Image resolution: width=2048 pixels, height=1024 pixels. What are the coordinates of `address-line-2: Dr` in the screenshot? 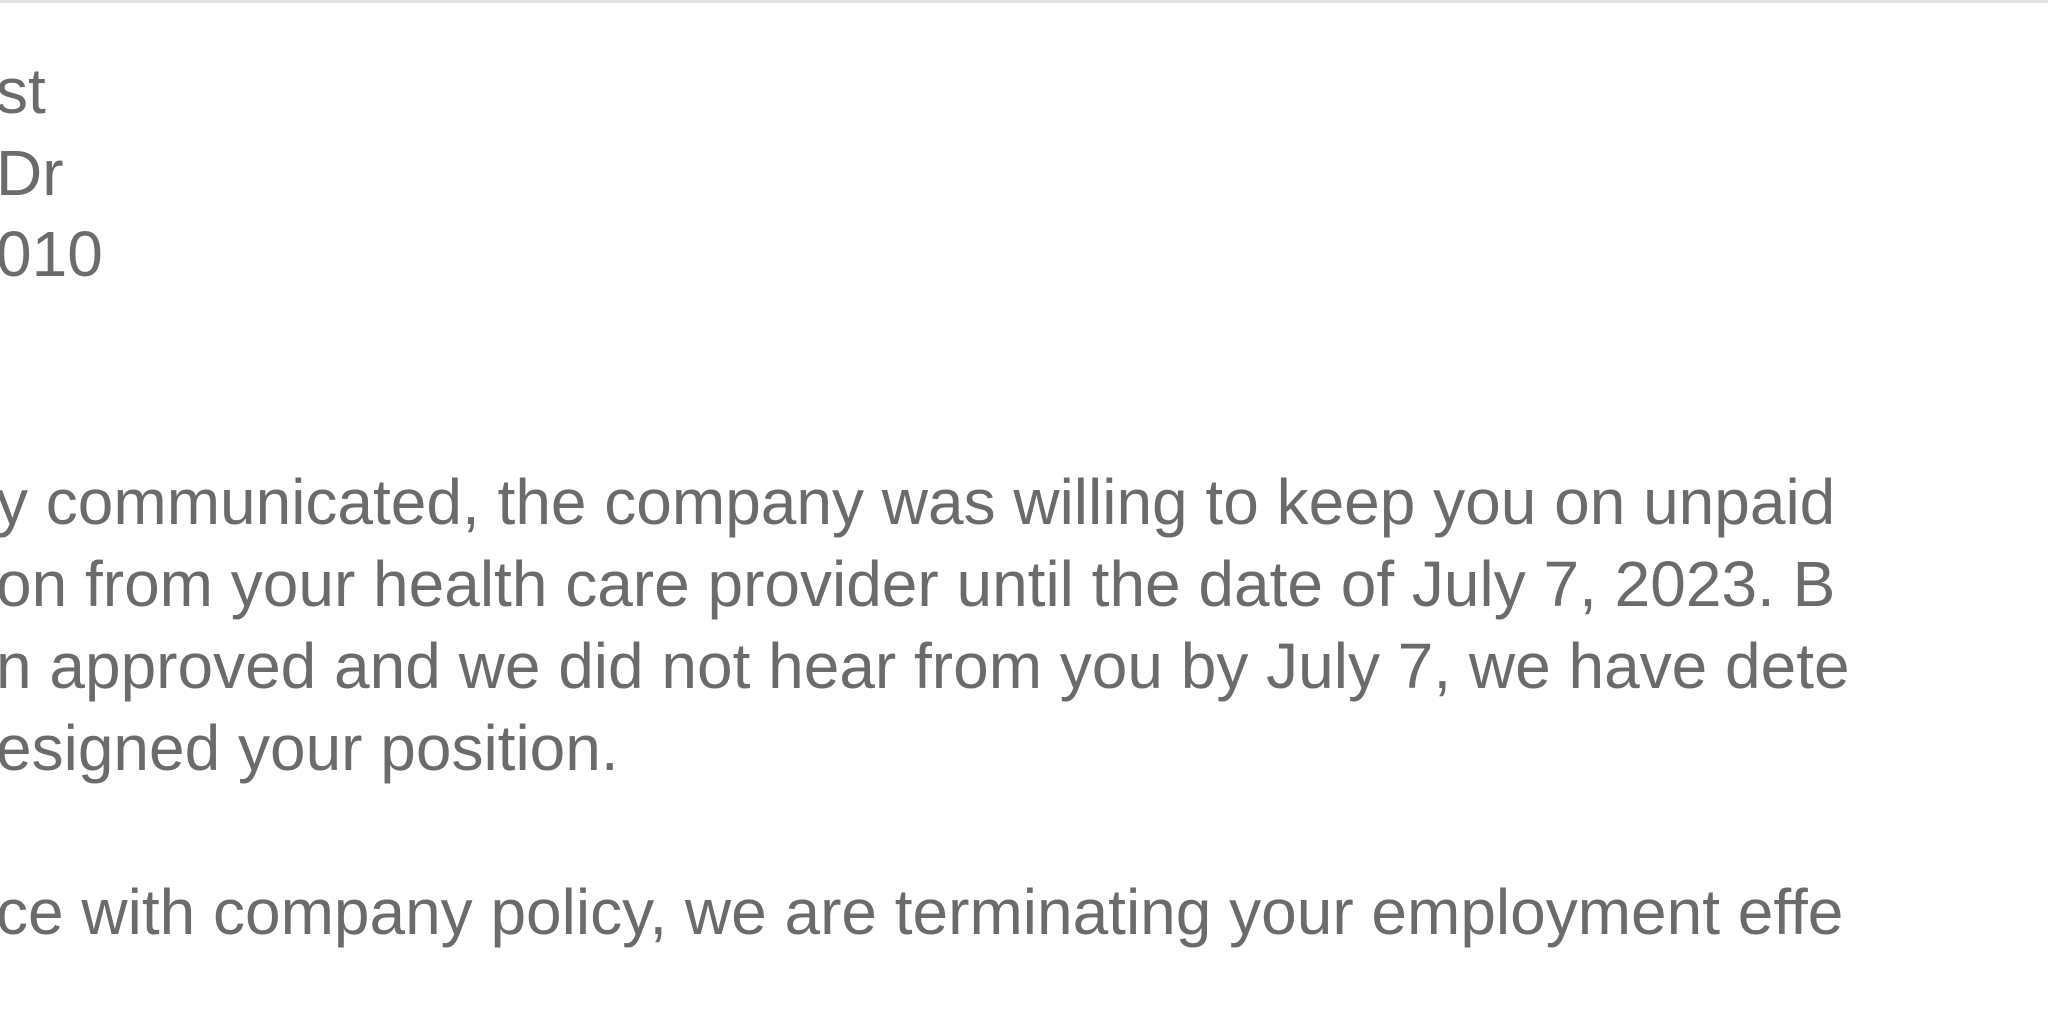 It's located at (32, 173).